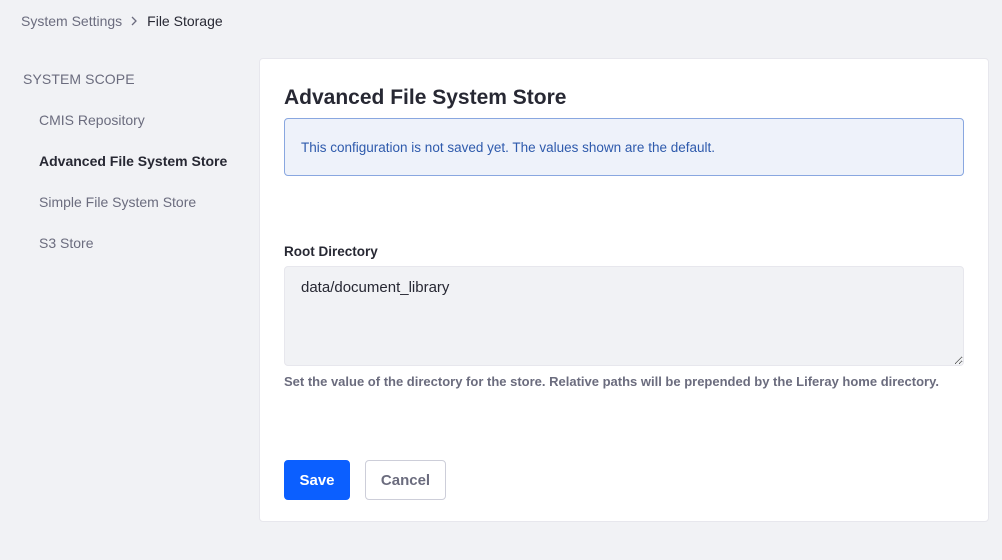 The width and height of the screenshot is (1002, 560). What do you see at coordinates (71, 21) in the screenshot?
I see `breadcrumb-system-settings: System Settings` at bounding box center [71, 21].